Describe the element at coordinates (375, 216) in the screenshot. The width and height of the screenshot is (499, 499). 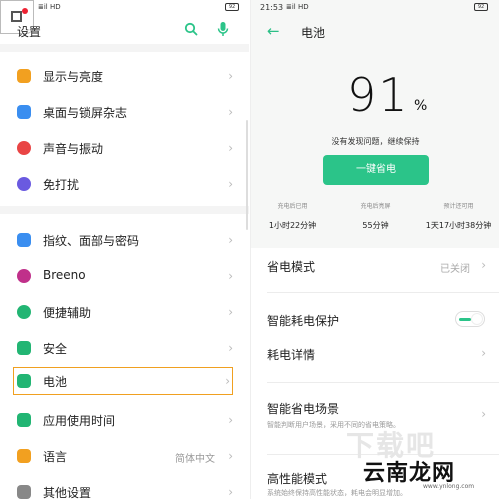
I see `stat-screen-on: 充电后亮屏 55分钟` at that location.